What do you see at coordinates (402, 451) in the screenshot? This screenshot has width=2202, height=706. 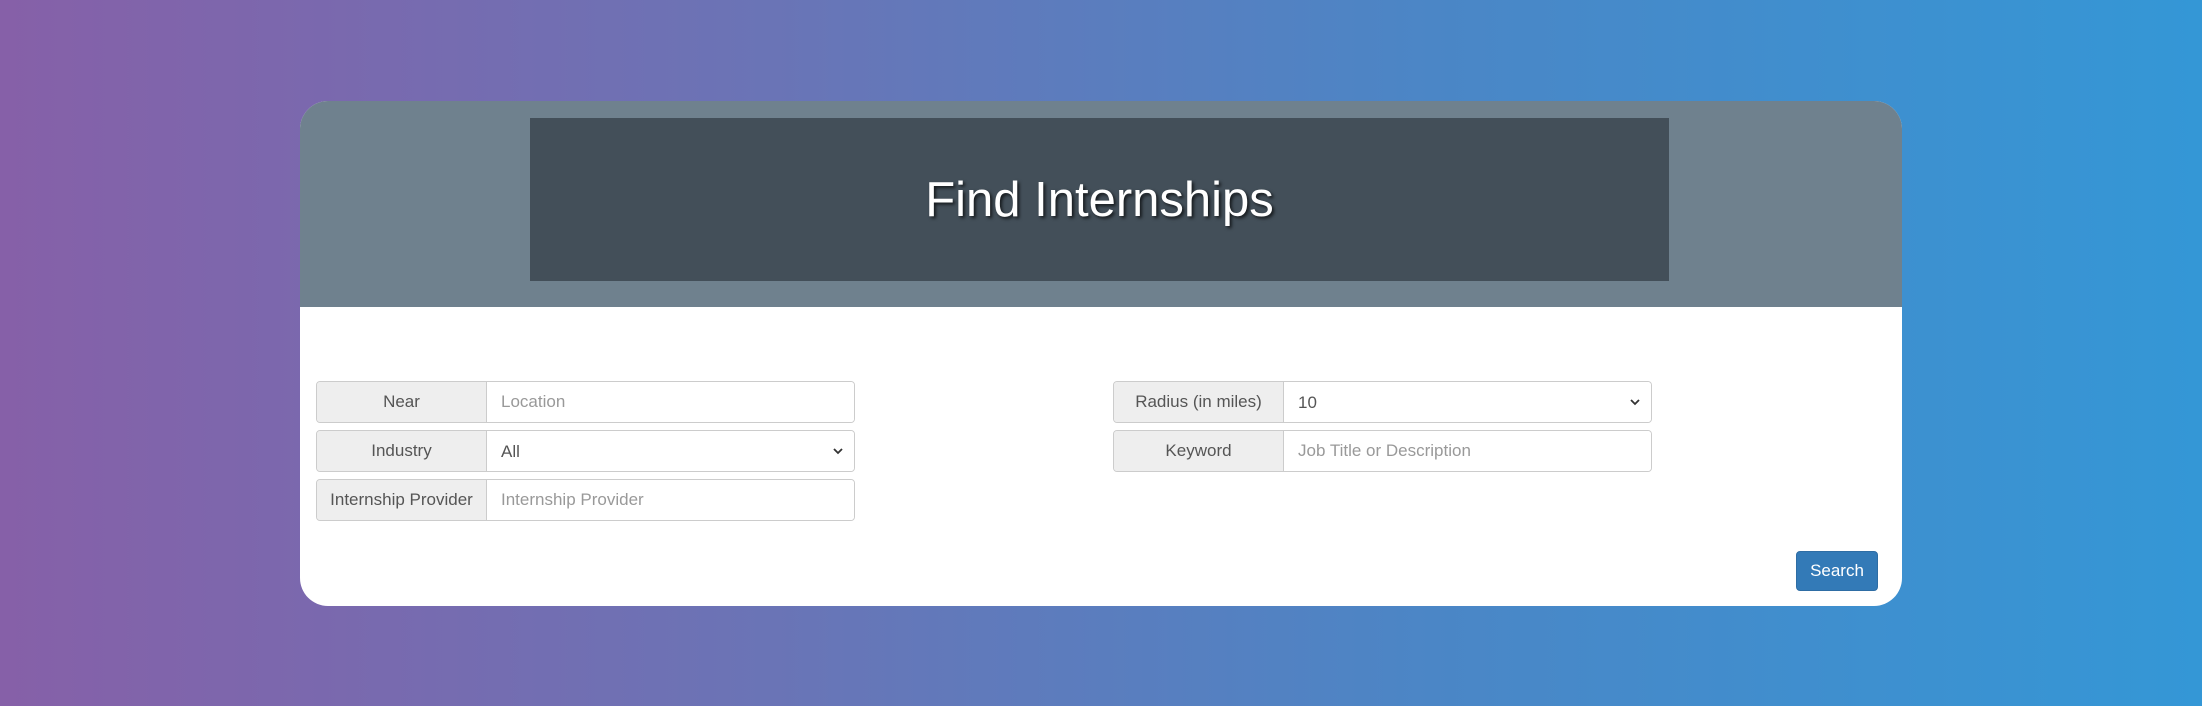 I see `industry-label: Industry` at bounding box center [402, 451].